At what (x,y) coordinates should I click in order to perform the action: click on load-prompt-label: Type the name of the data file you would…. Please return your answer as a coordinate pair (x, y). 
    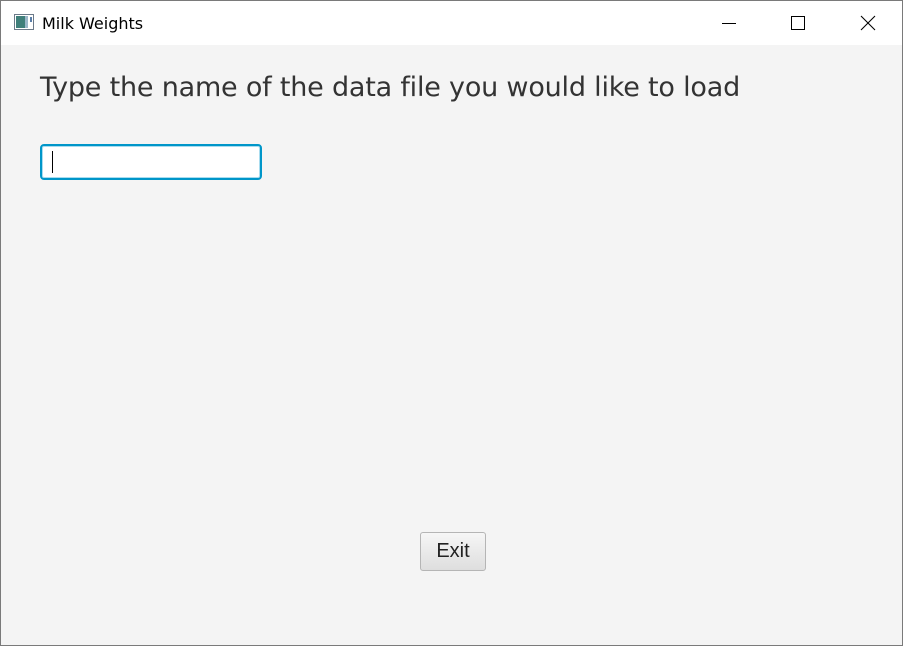
    Looking at the image, I should click on (390, 87).